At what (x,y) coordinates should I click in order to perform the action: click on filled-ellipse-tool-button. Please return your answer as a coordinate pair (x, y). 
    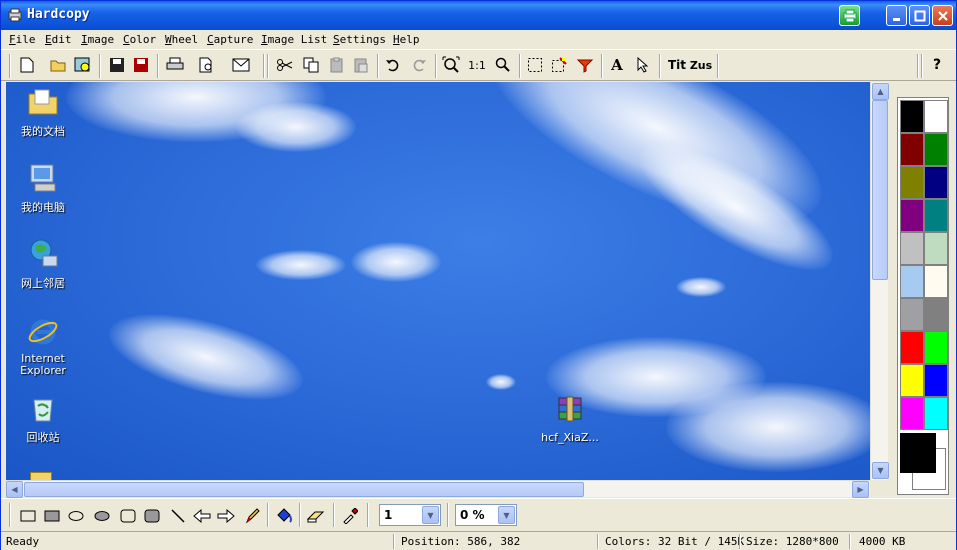
    Looking at the image, I should click on (102, 516).